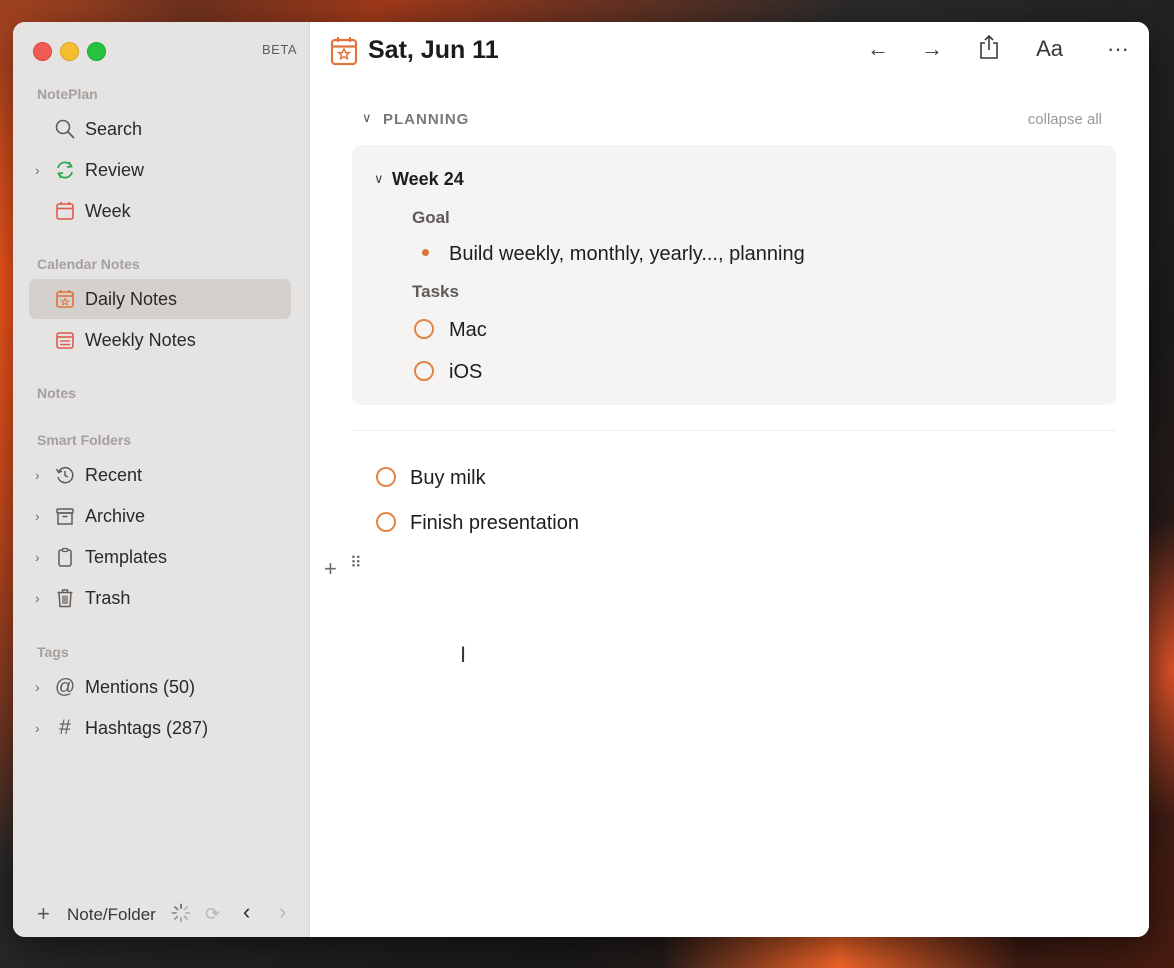  I want to click on todo-item-buy-milk: Buy milk, so click(448, 478).